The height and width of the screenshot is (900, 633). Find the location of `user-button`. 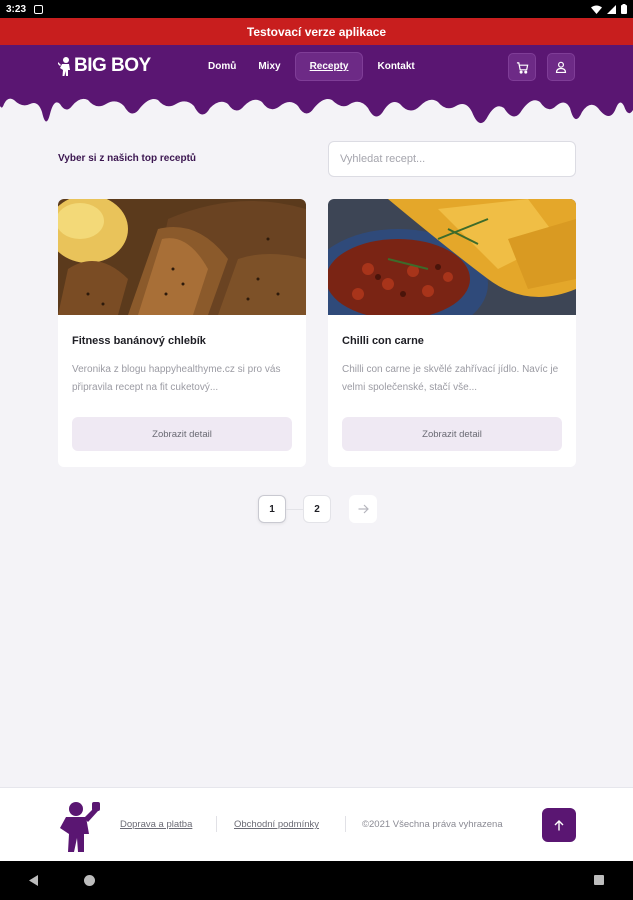

user-button is located at coordinates (561, 67).